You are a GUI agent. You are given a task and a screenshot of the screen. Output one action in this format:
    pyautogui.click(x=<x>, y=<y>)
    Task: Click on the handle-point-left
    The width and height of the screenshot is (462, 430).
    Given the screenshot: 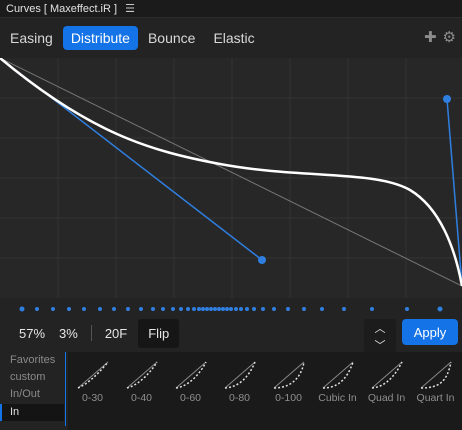 What is the action you would take?
    pyautogui.click(x=262, y=260)
    